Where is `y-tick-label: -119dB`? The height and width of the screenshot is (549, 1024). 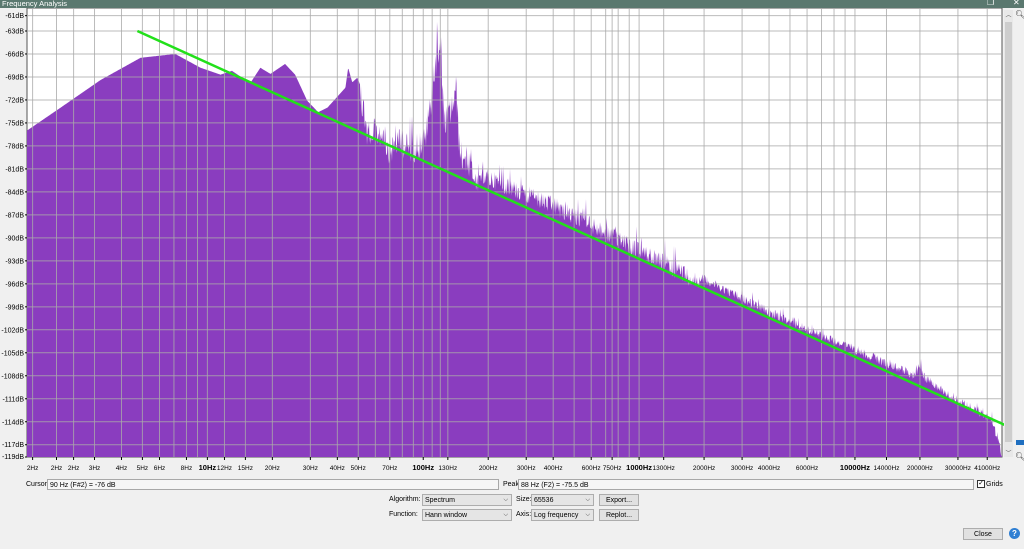 y-tick-label: -119dB is located at coordinates (13, 457).